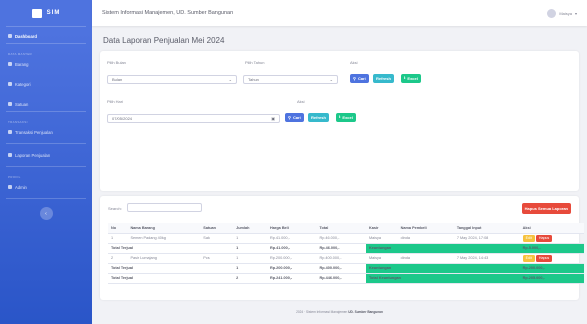 The height and width of the screenshot is (324, 587). I want to click on cell-no: 2, so click(118, 258).